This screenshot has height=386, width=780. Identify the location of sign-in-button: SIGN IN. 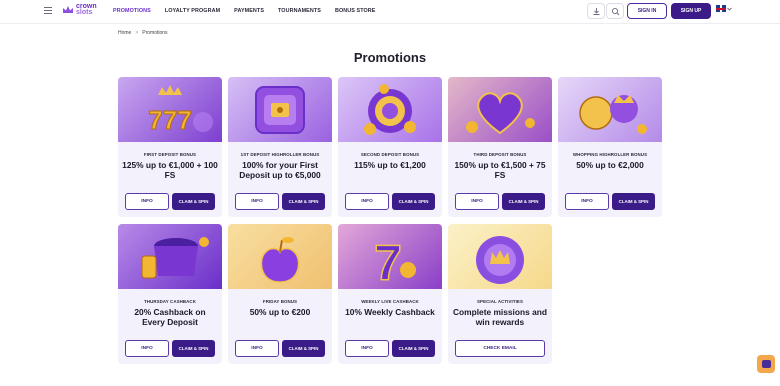
(647, 11).